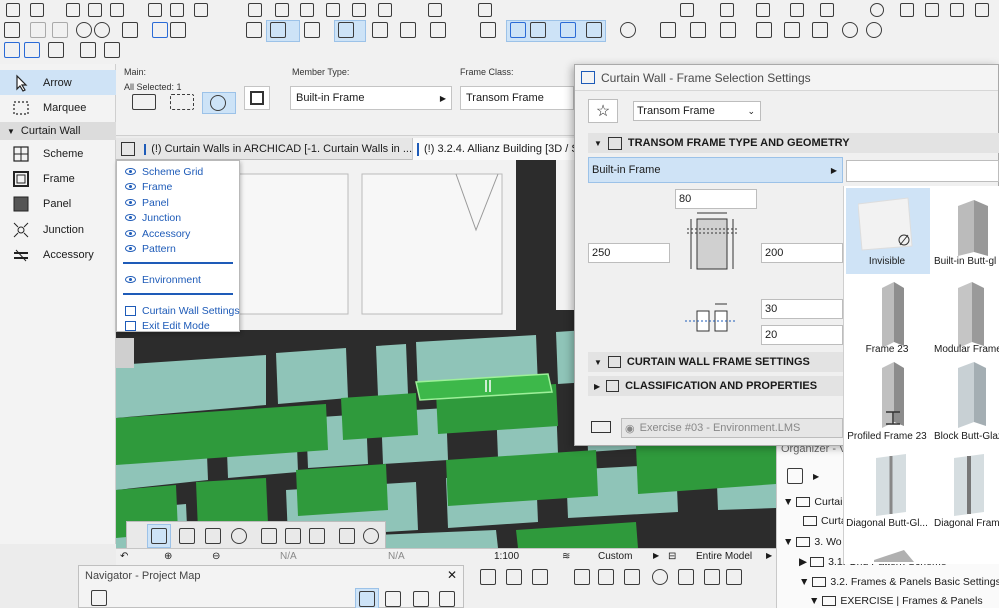 Image resolution: width=999 pixels, height=608 pixels. I want to click on layer-combo-icon: ≋, so click(566, 556).